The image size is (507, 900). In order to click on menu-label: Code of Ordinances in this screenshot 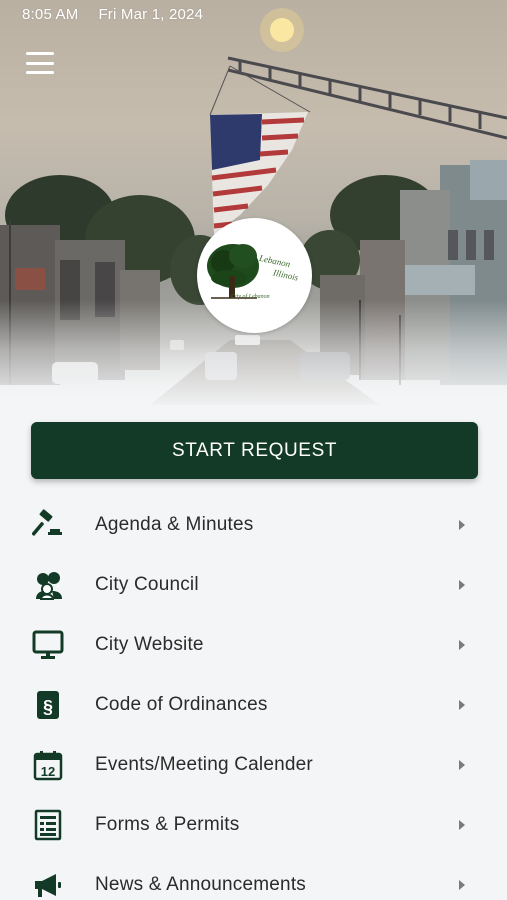, I will do `click(181, 704)`.